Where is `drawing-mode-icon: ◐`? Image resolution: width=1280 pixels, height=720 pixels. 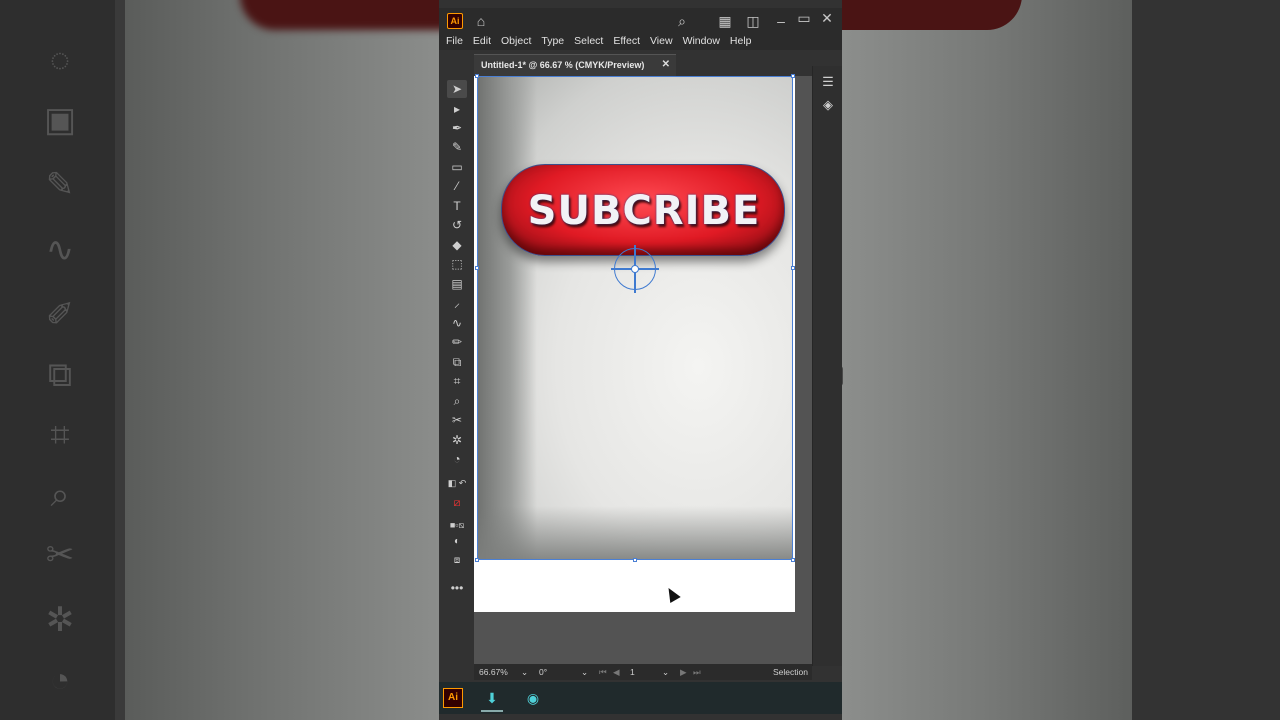
drawing-mode-icon: ◐ is located at coordinates (457, 542).